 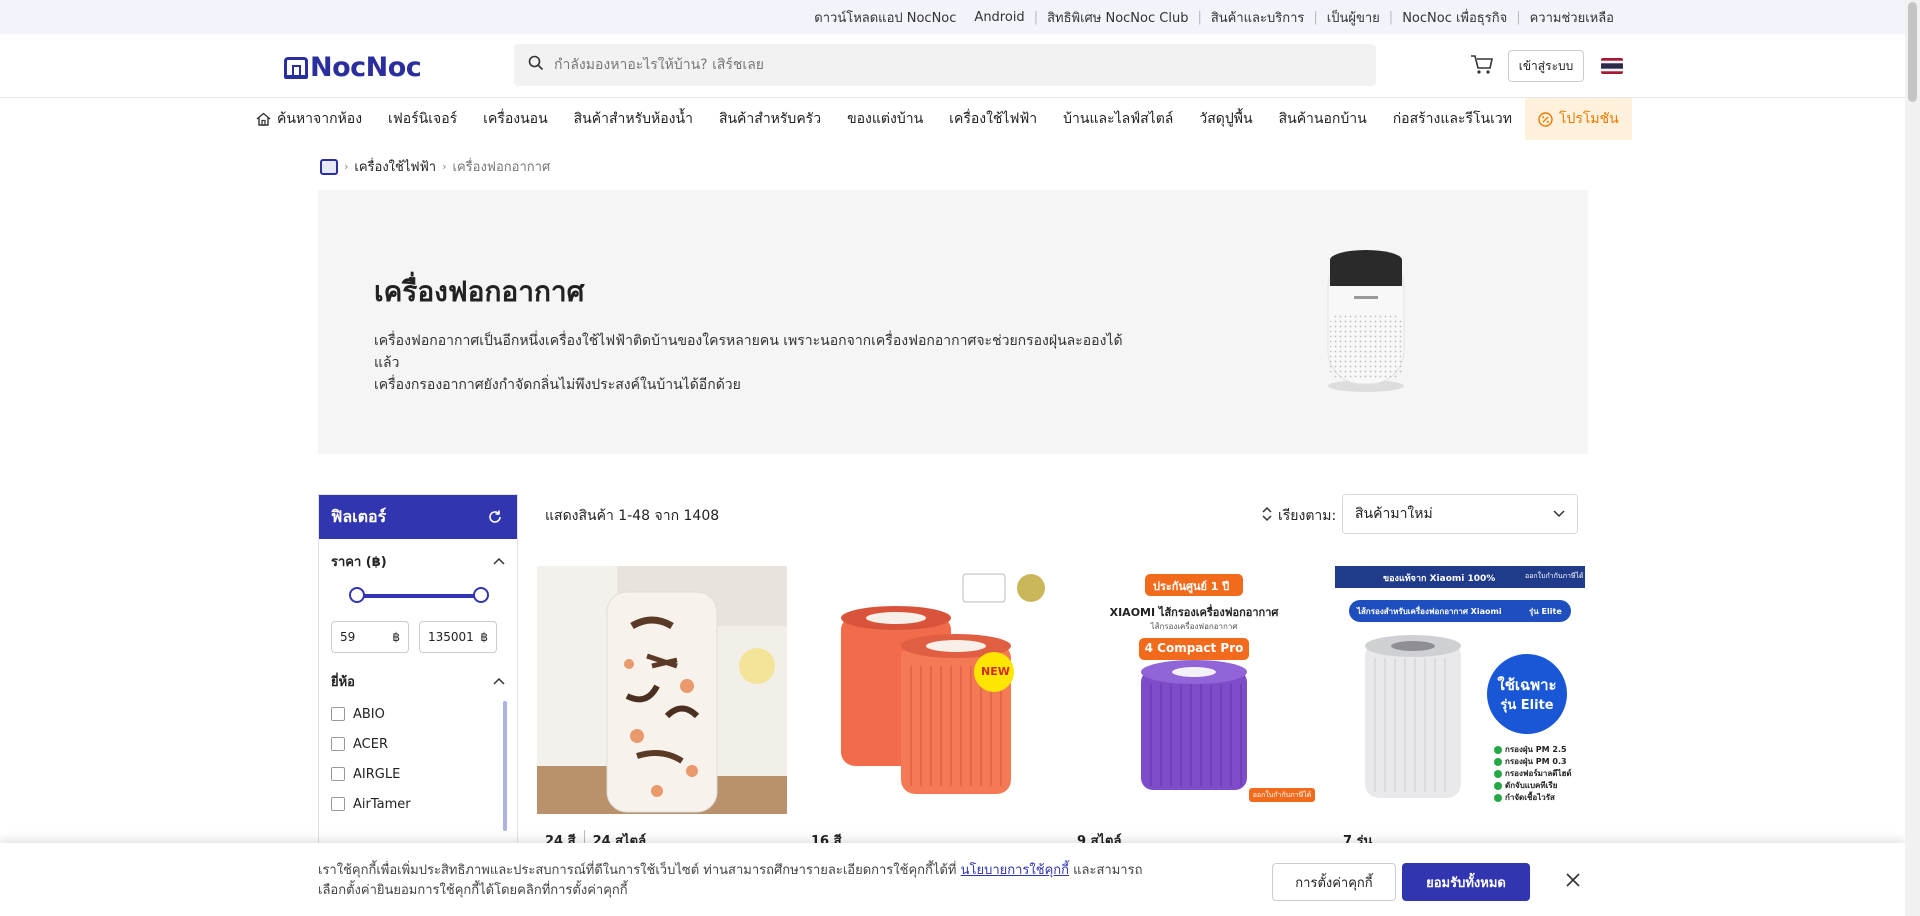 I want to click on price-max-field: 135001 ฿, so click(x=458, y=637).